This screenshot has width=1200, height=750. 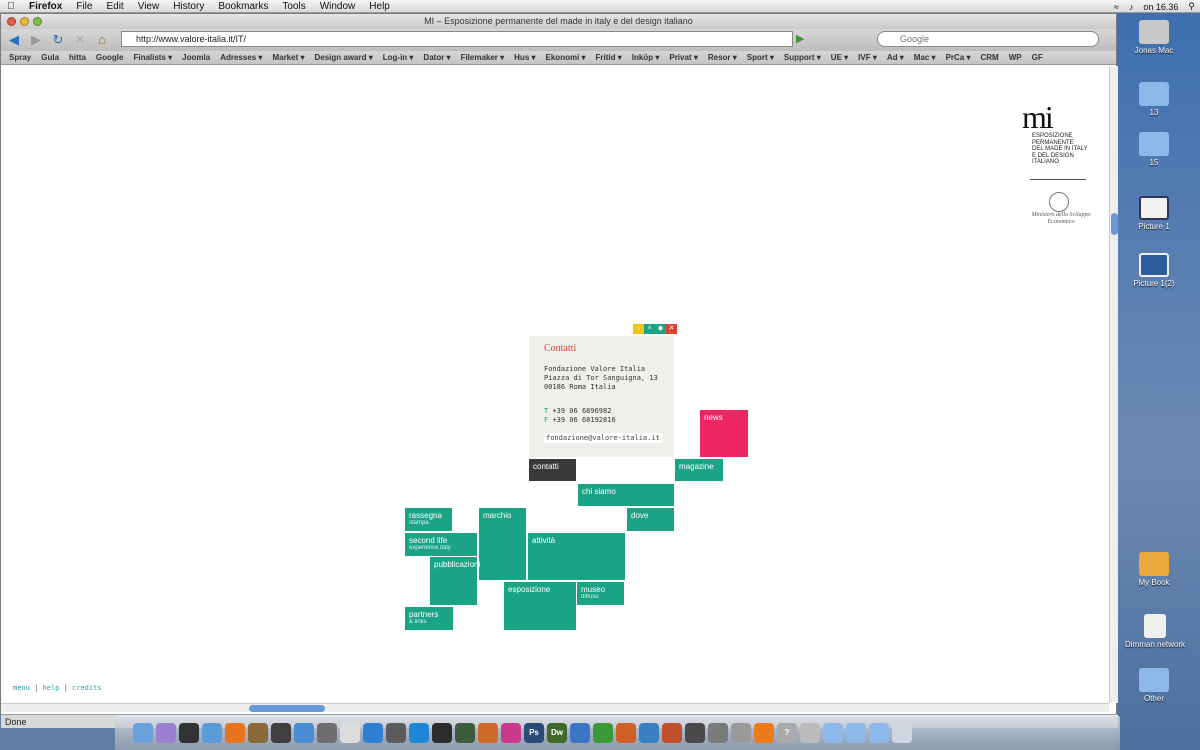 I want to click on finder-icon, so click(x=143, y=733).